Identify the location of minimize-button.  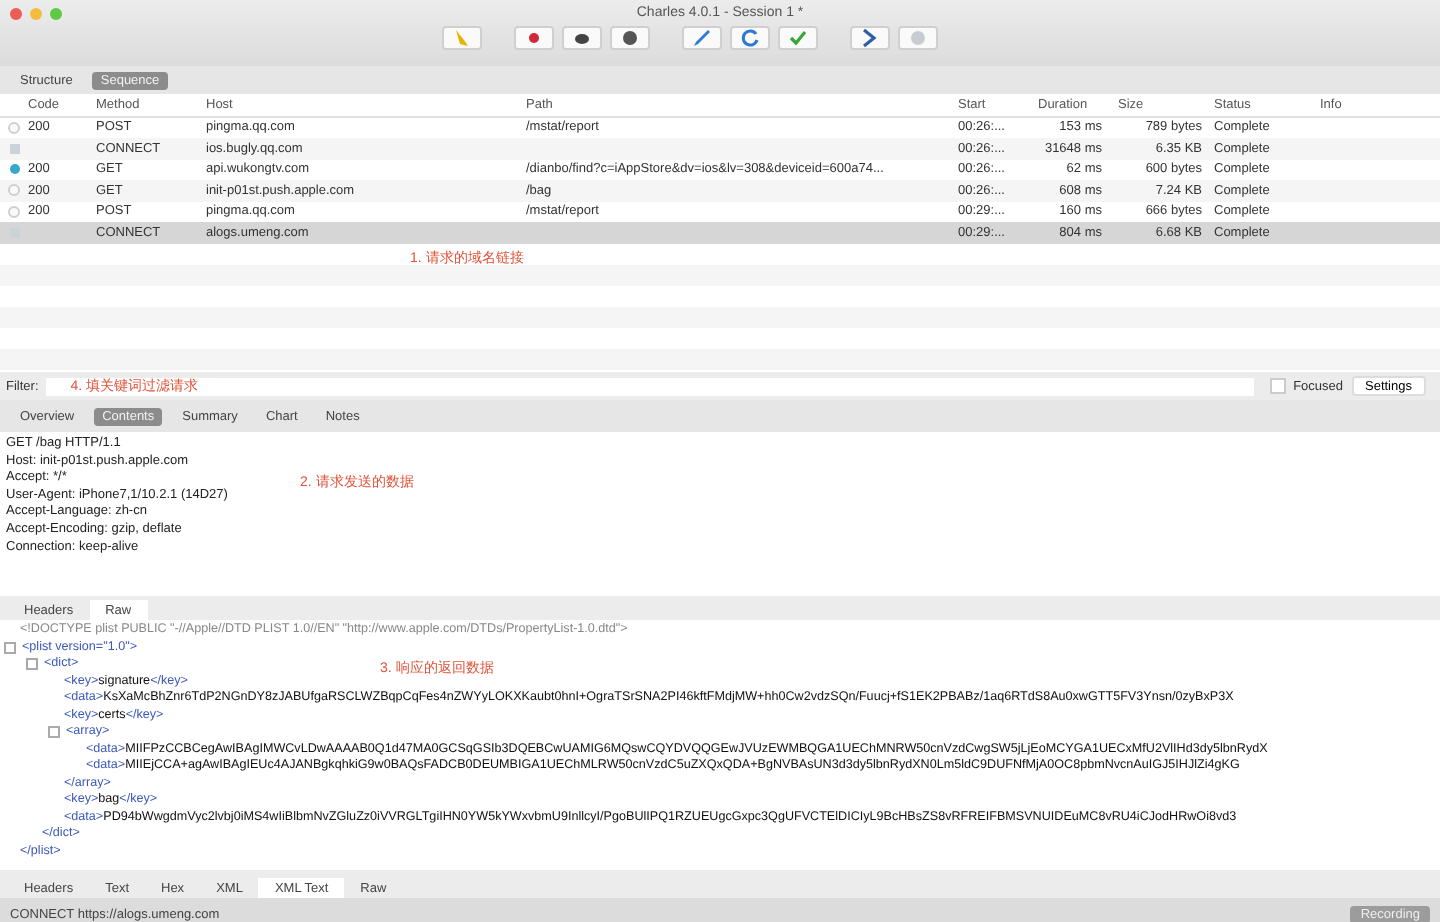
(36, 13).